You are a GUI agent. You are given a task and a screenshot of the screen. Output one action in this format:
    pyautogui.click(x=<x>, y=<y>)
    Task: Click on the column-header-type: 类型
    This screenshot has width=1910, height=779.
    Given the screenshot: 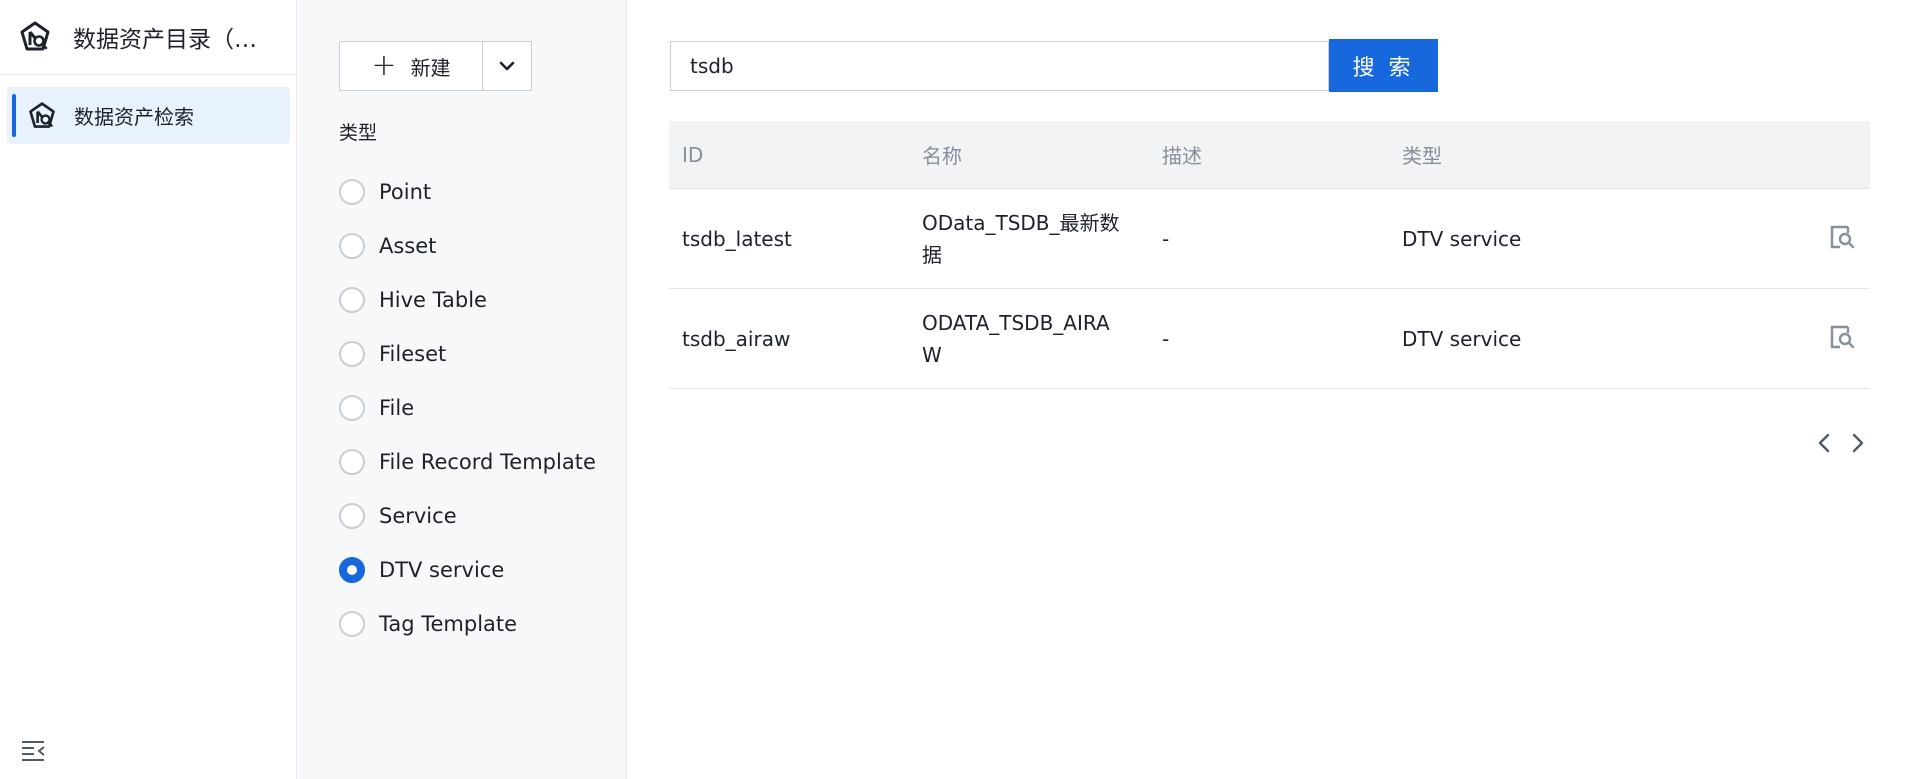 What is the action you would take?
    pyautogui.click(x=1422, y=156)
    